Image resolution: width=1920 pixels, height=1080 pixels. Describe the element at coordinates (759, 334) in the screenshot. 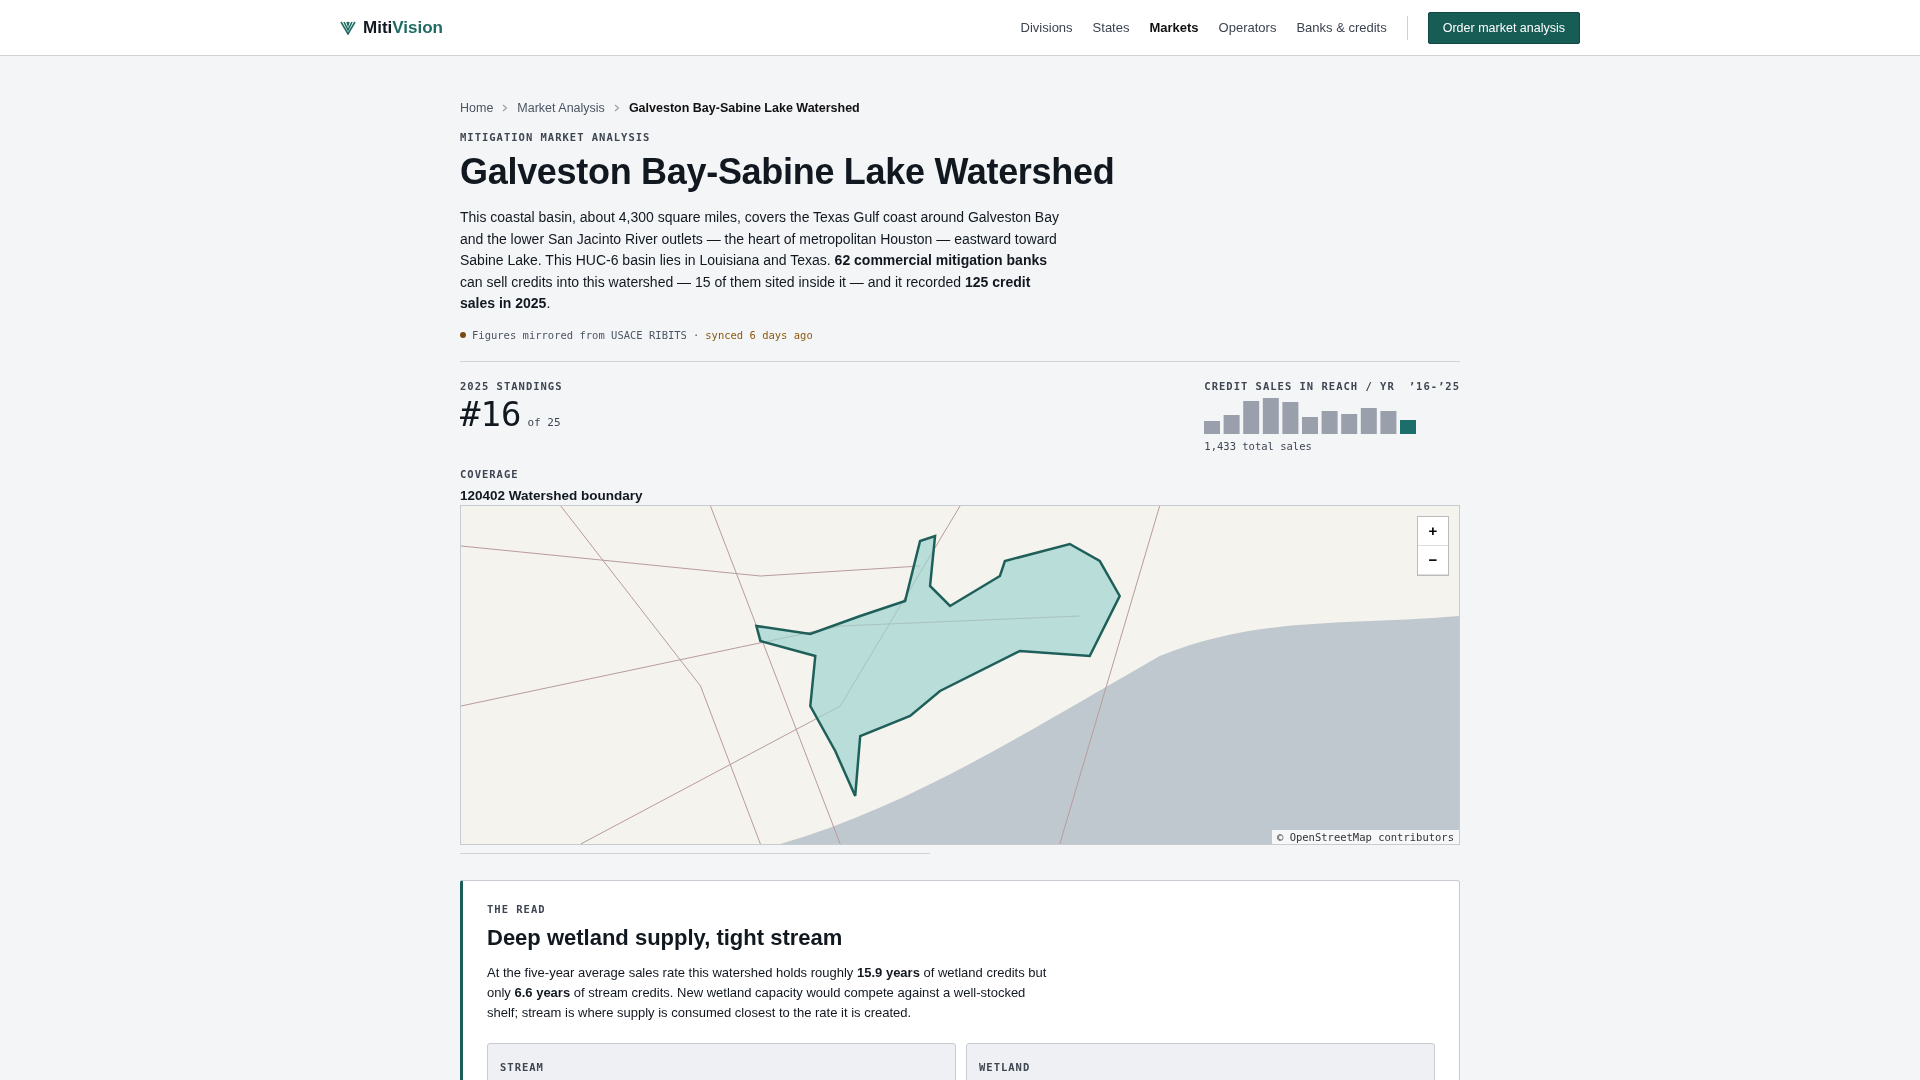

I see `sync-status: synced 6 days ago` at that location.